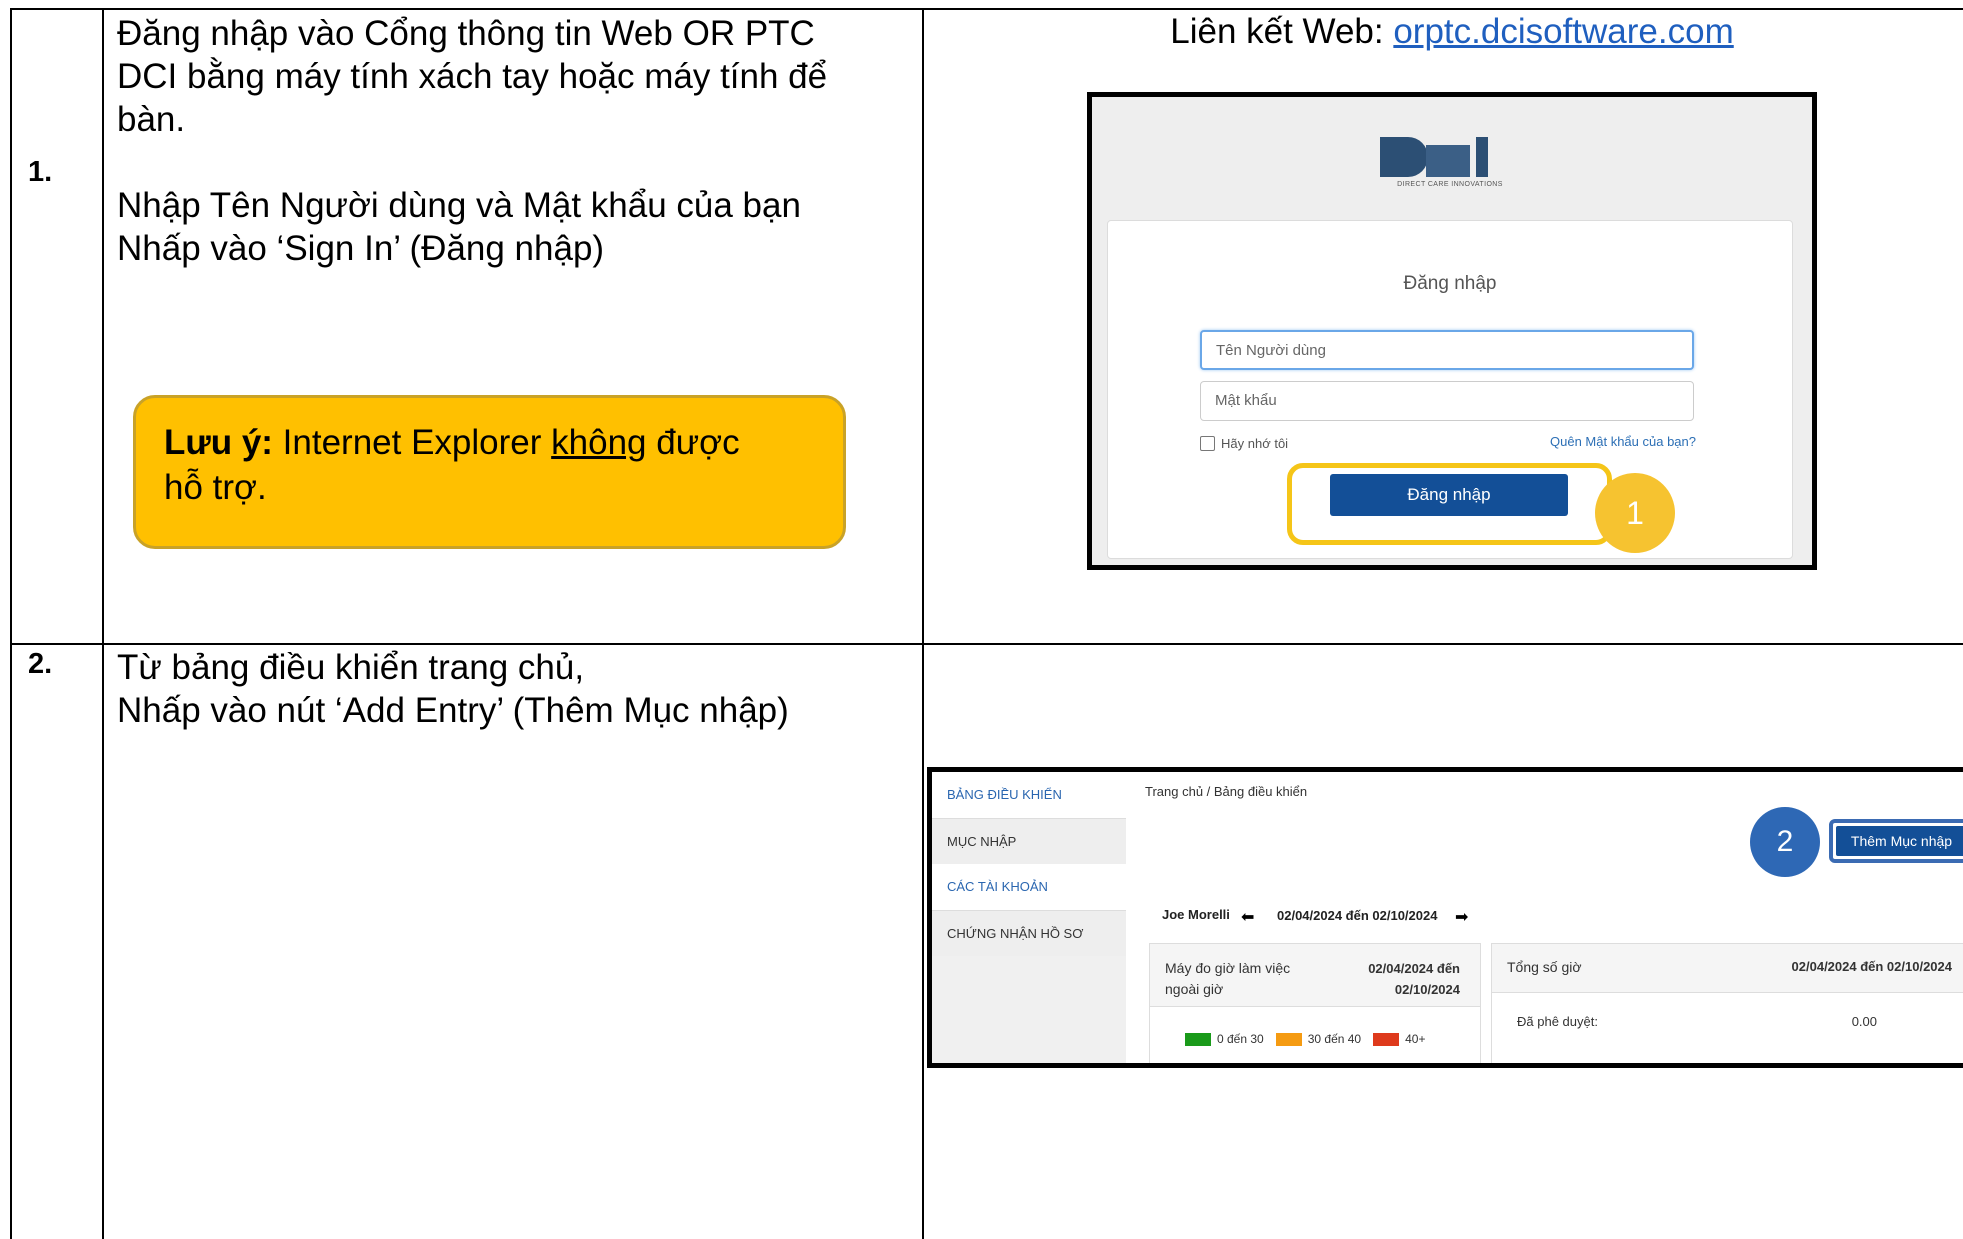  I want to click on remember-label: Hãy nhớ tôi, so click(1255, 443).